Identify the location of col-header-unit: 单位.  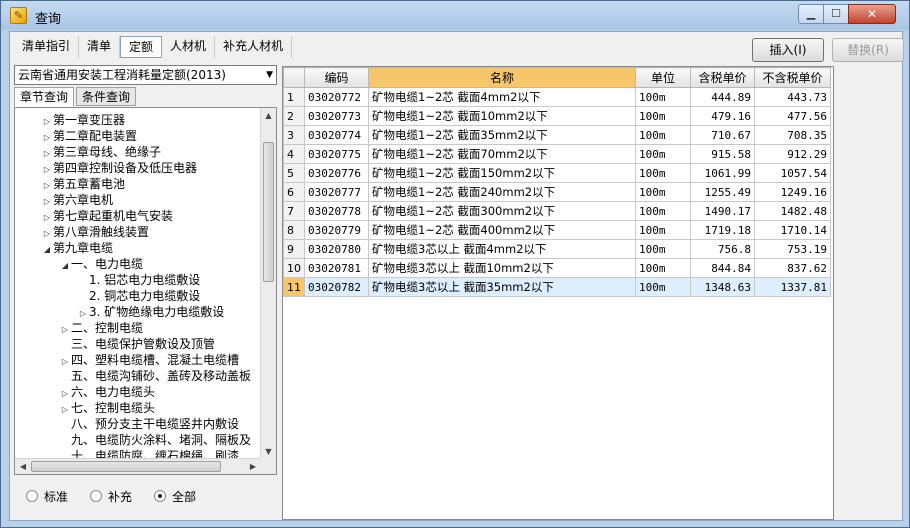
(663, 77).